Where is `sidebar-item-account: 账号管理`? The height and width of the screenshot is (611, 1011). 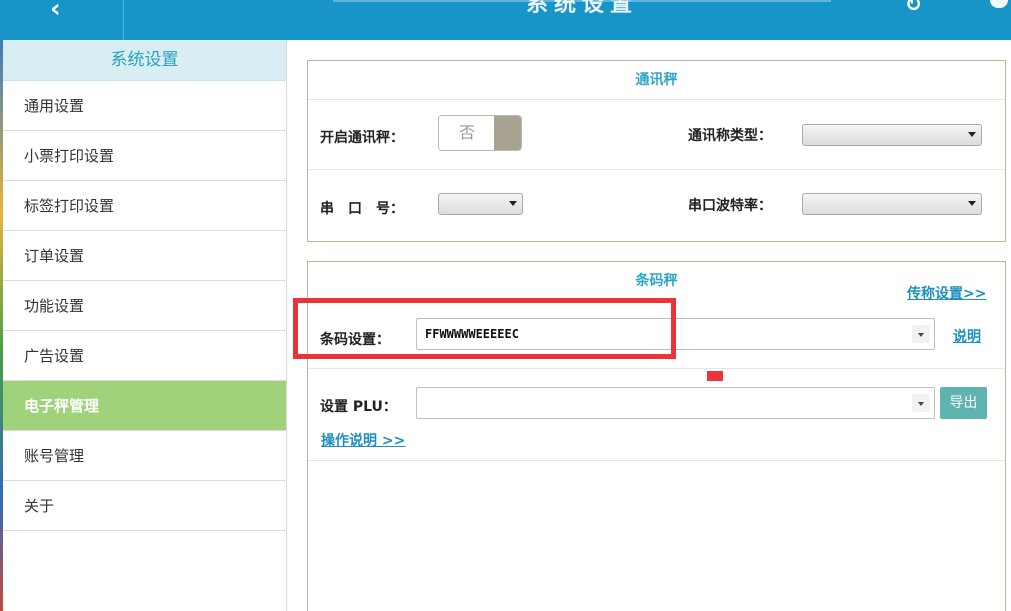
sidebar-item-account: 账号管理 is located at coordinates (144, 456).